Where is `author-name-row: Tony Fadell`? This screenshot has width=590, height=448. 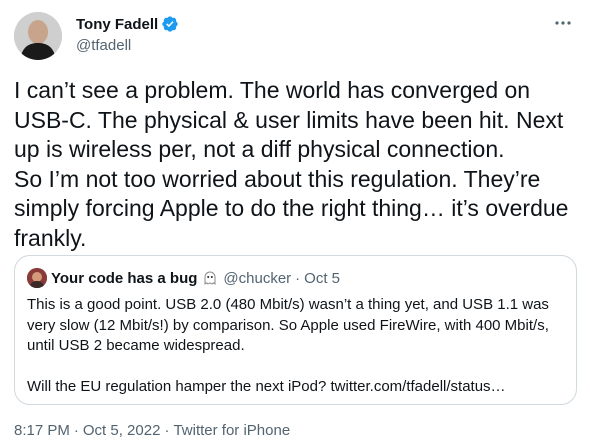
author-name-row: Tony Fadell is located at coordinates (127, 24).